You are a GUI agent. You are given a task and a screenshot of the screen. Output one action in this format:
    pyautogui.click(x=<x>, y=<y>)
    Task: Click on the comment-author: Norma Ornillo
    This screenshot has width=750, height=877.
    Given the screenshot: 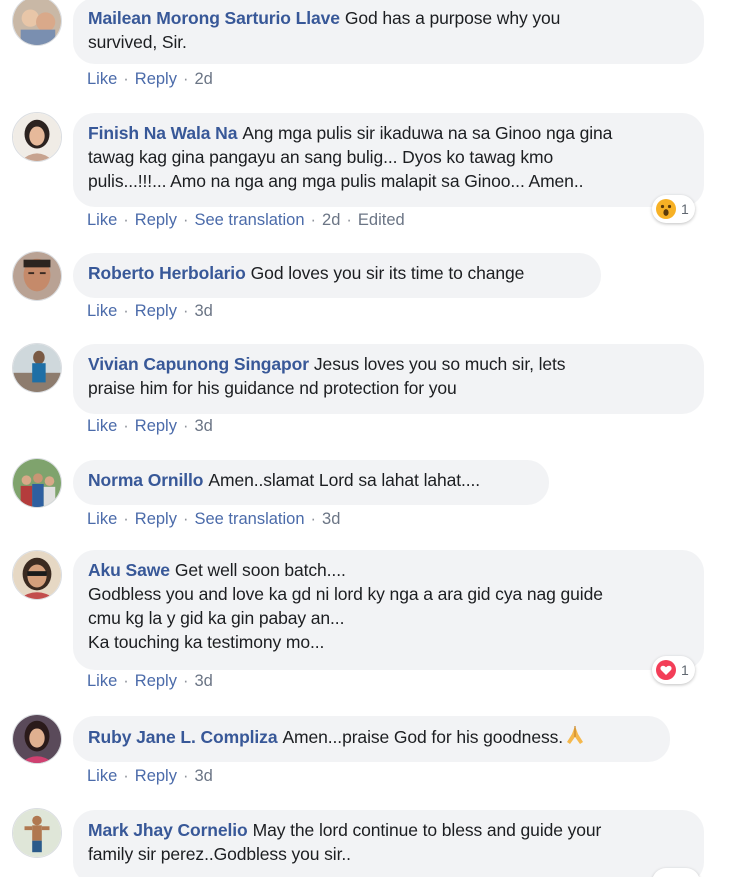 What is the action you would take?
    pyautogui.click(x=145, y=480)
    